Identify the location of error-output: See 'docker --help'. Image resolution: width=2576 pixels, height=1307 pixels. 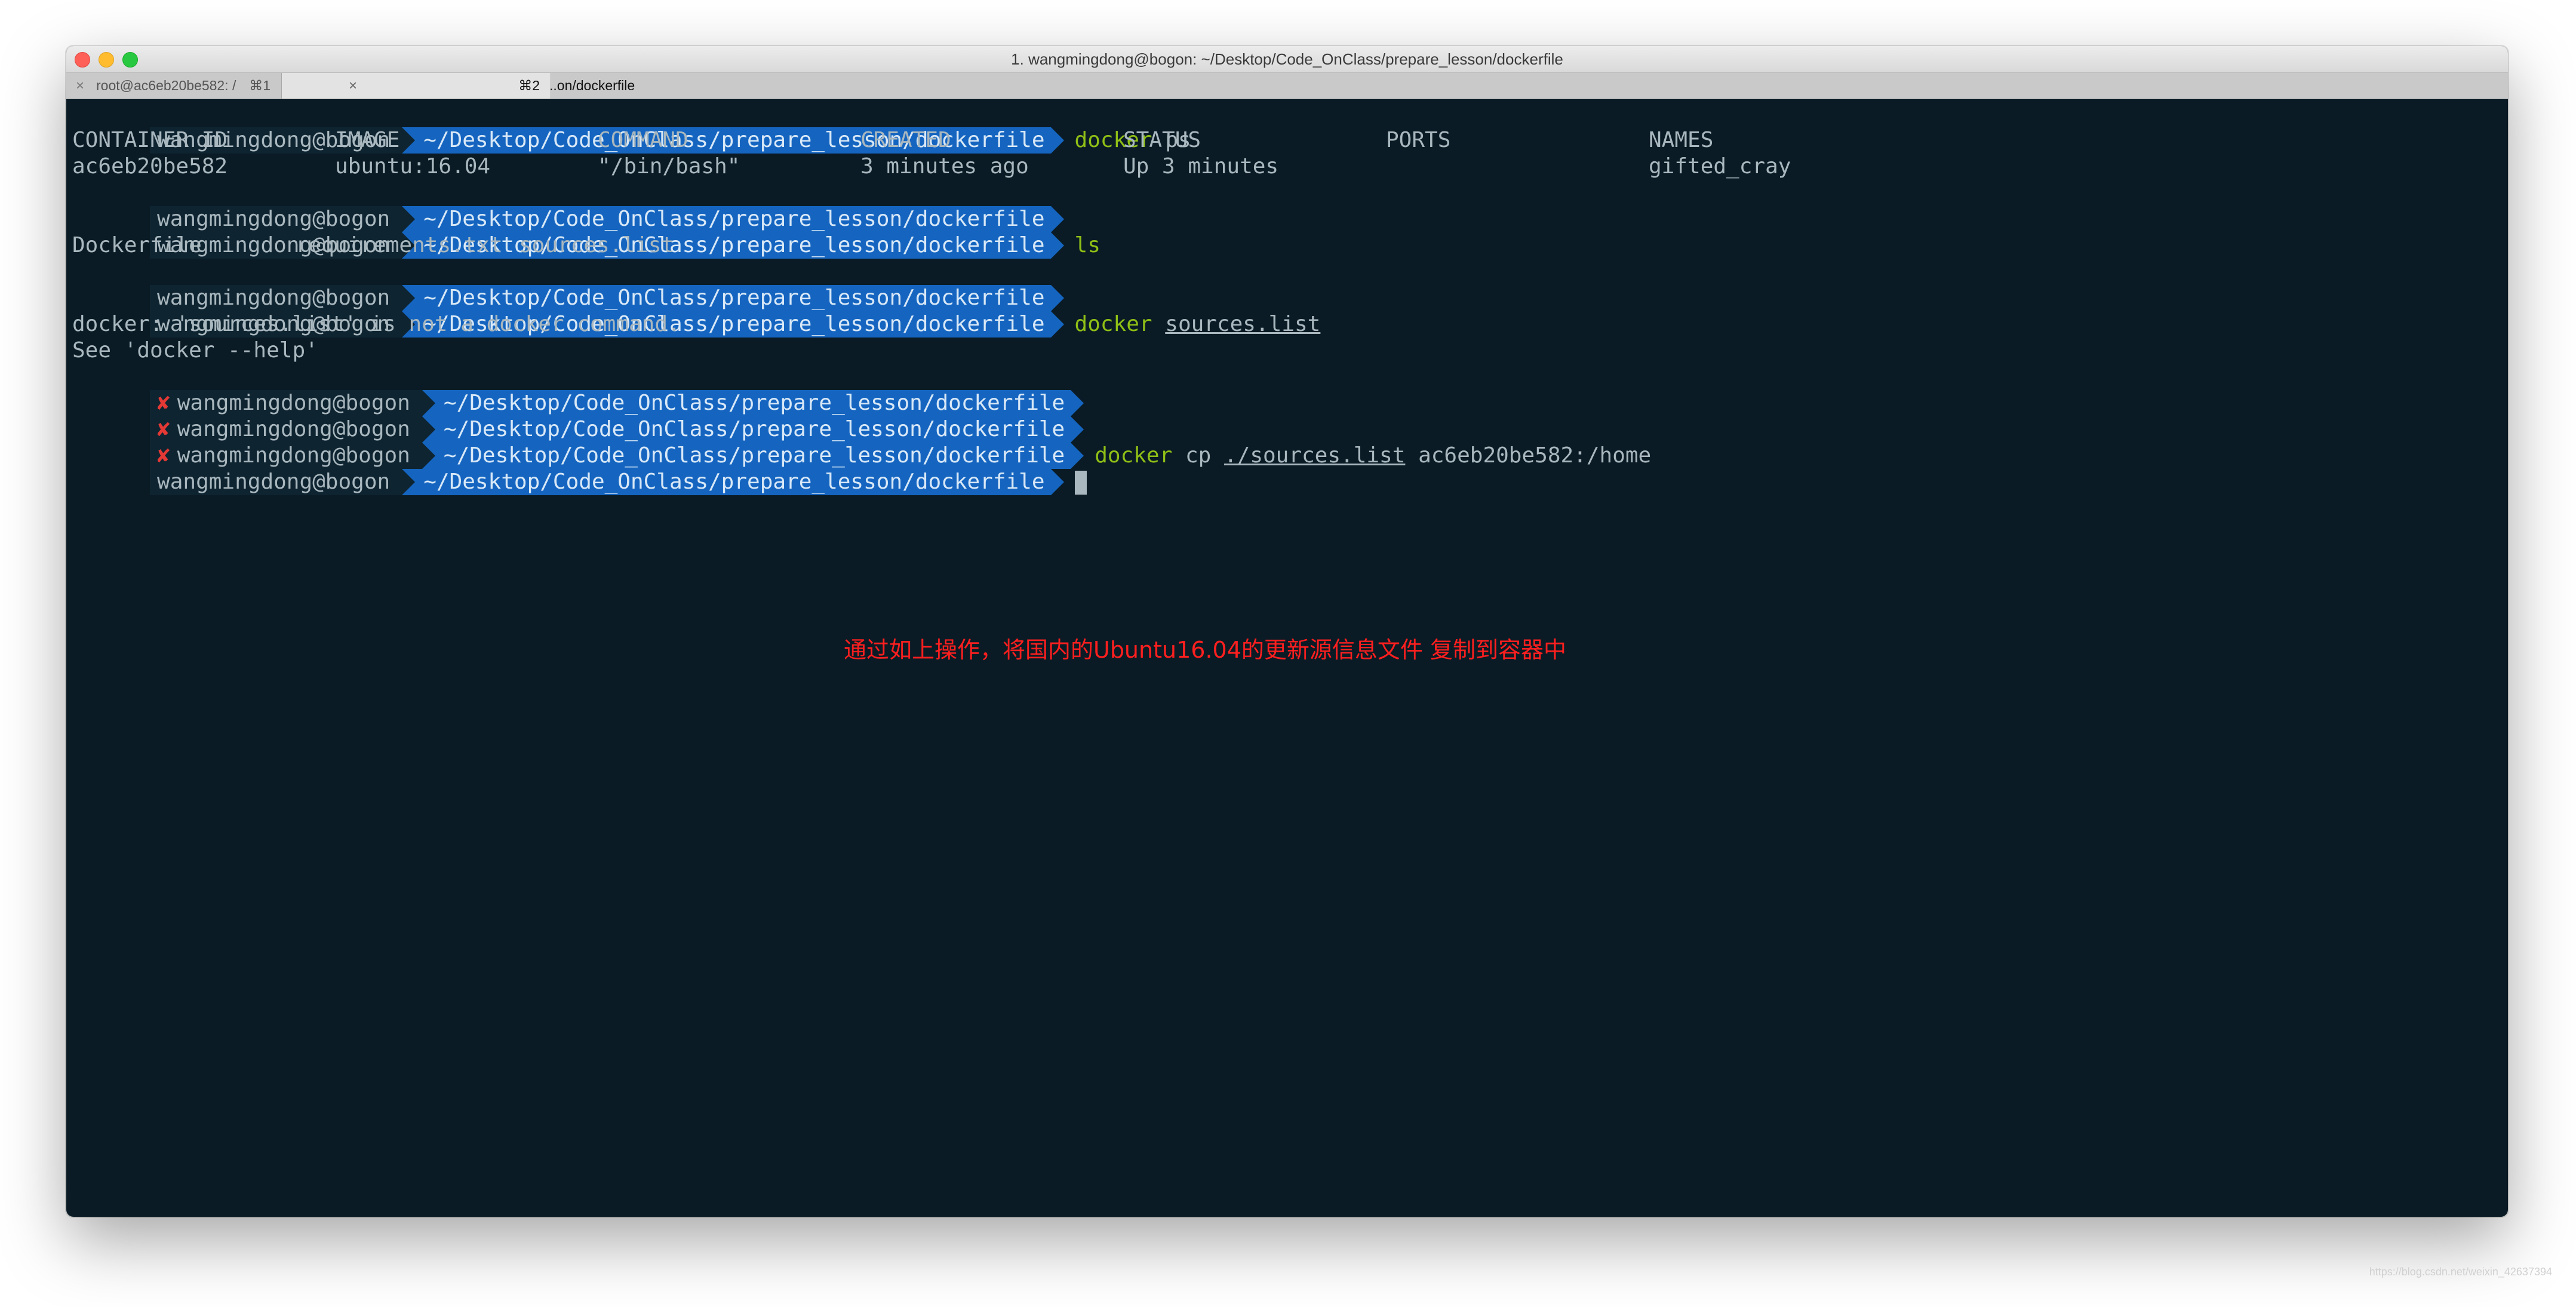
(195, 350).